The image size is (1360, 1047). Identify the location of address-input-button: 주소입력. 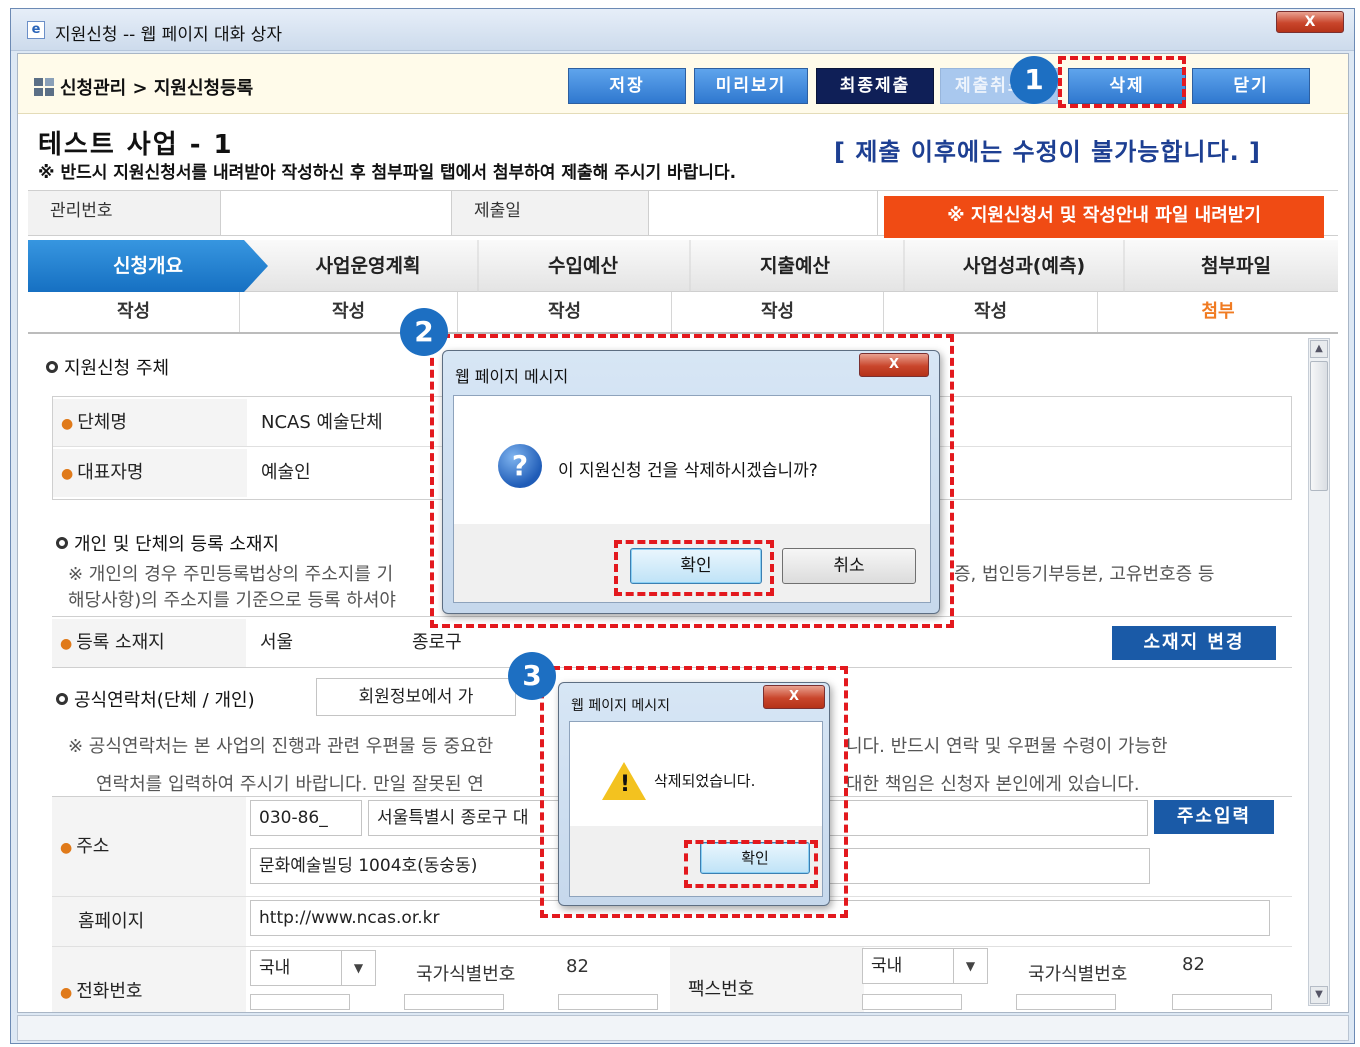
(1214, 817).